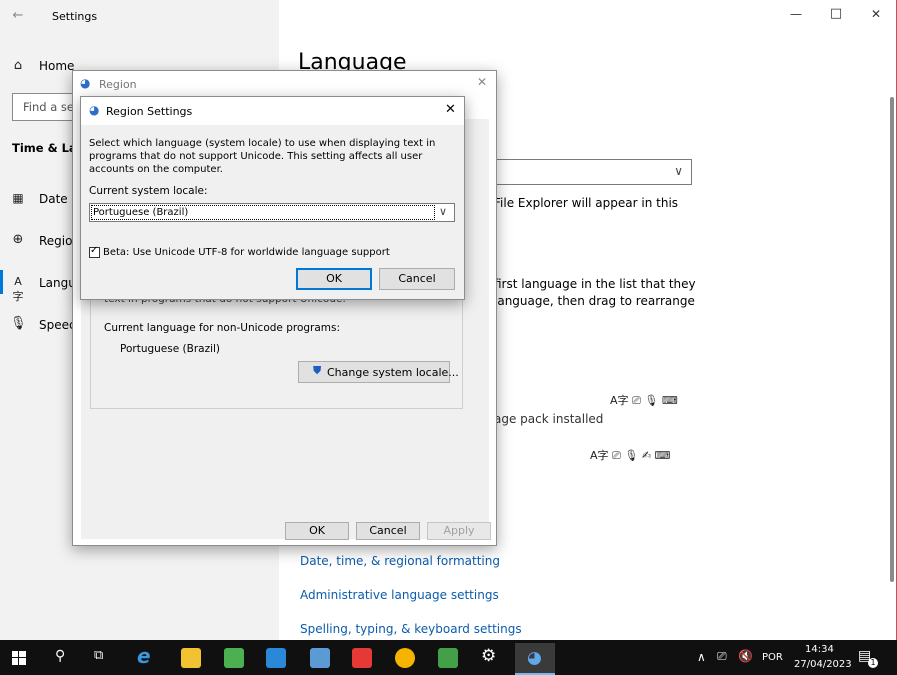 Image resolution: width=897 pixels, height=675 pixels. Describe the element at coordinates (45, 242) in the screenshot. I see `sidebar-item-region: ⊕ Region` at that location.